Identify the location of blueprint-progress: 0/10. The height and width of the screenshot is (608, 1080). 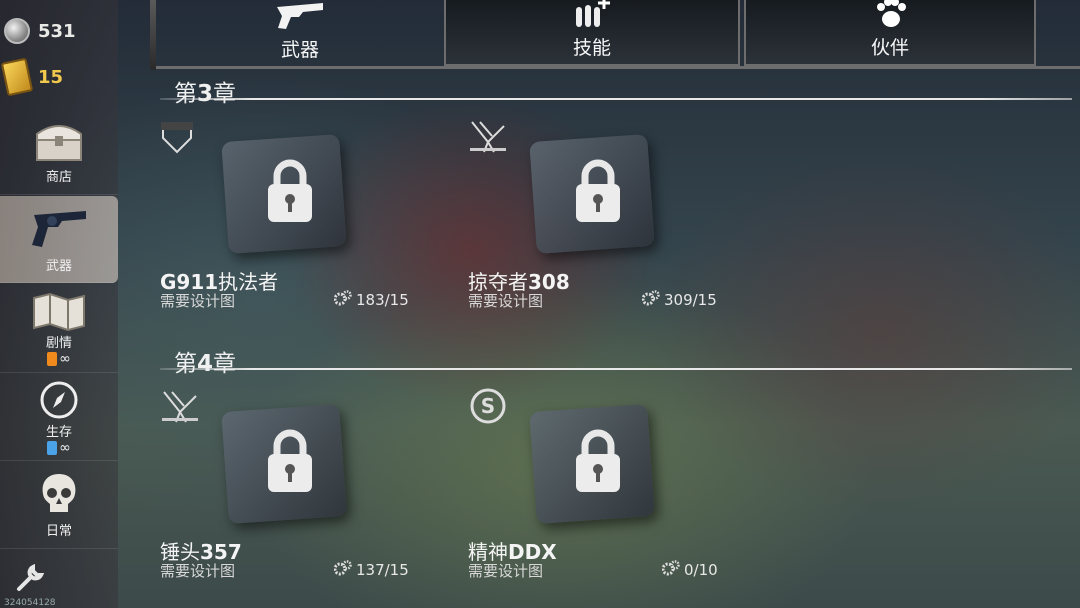
(701, 570).